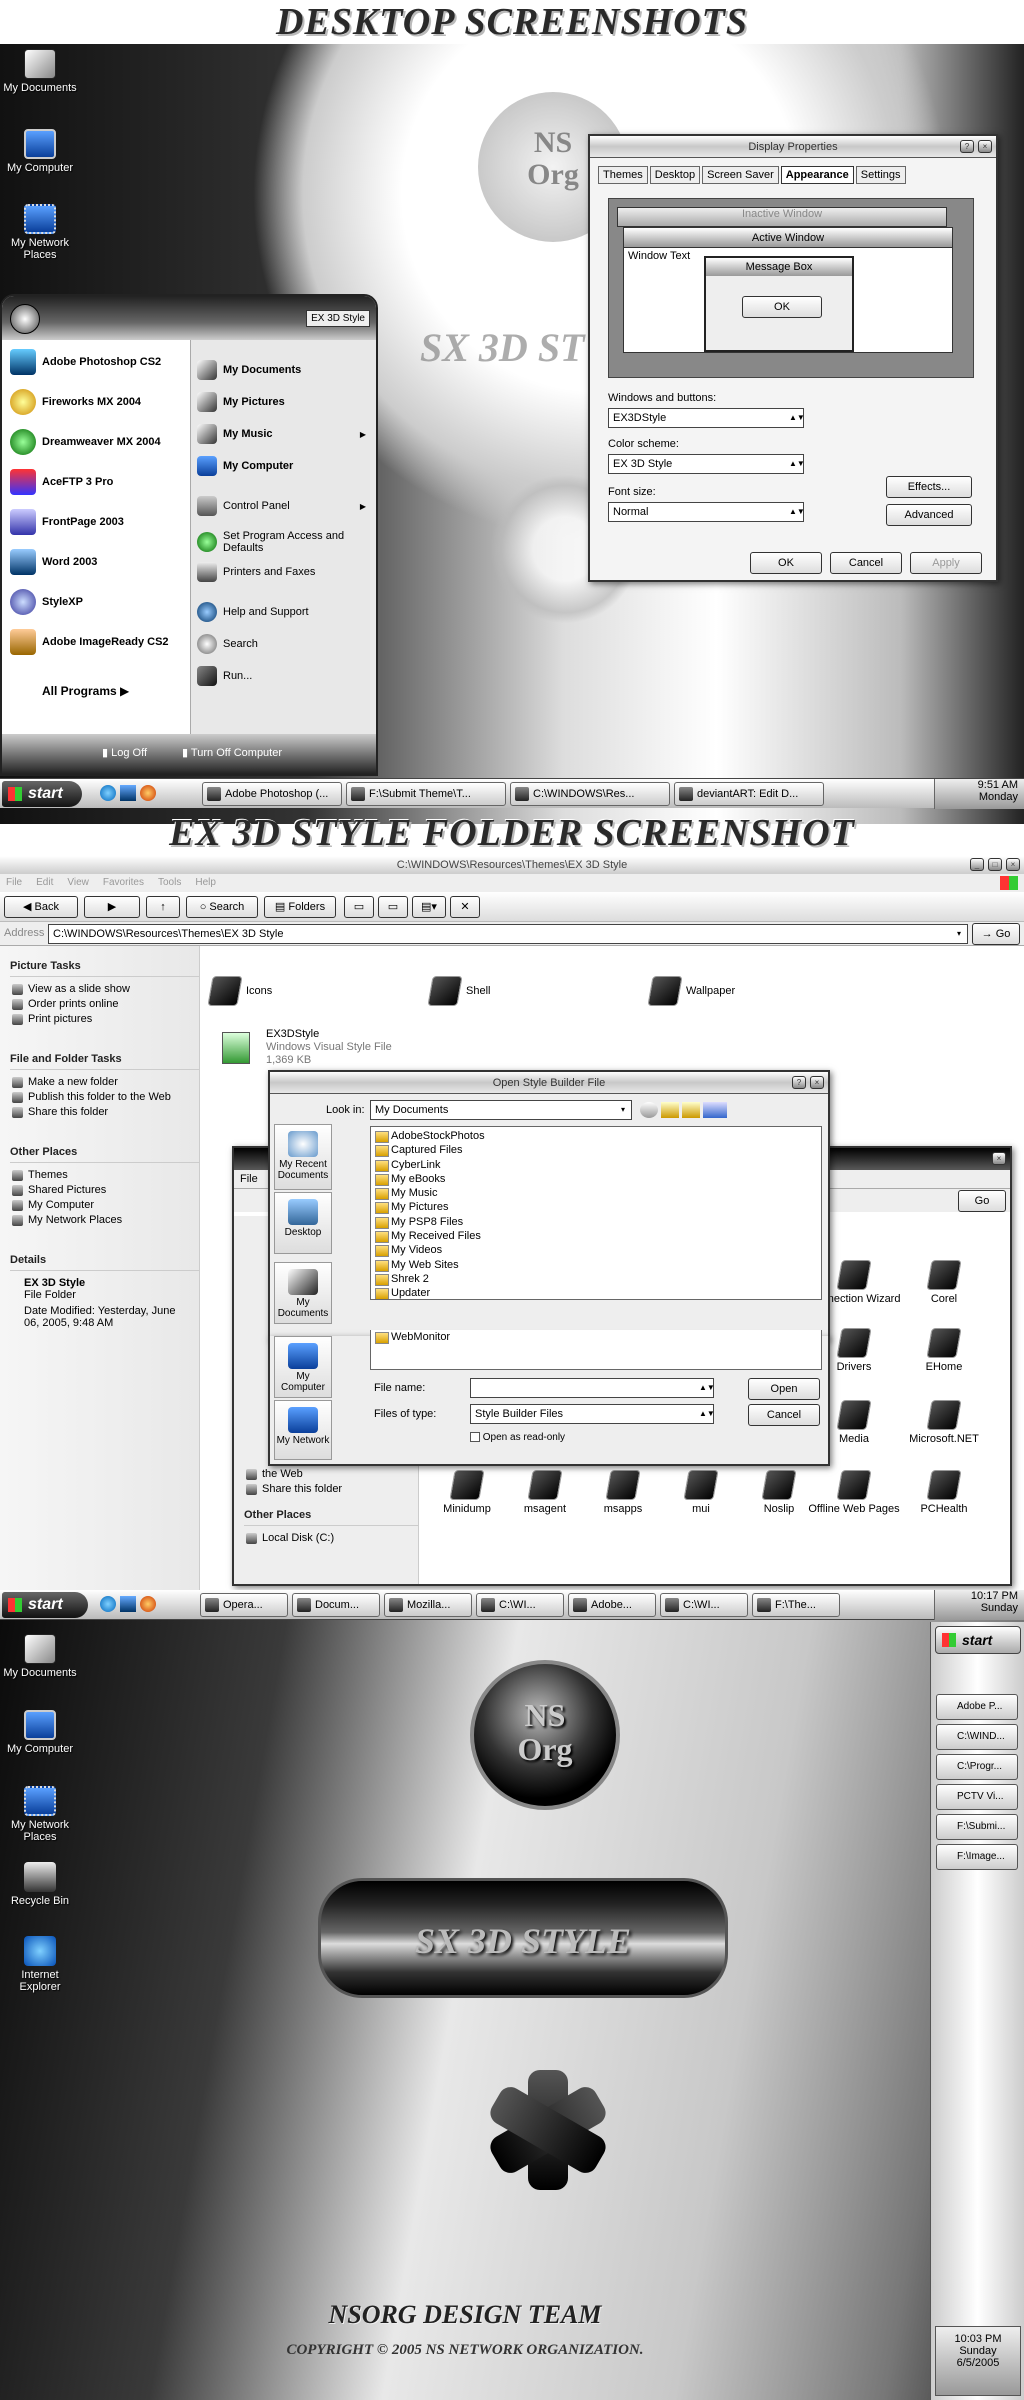 Image resolution: width=1024 pixels, height=2400 pixels. I want to click on program-aceftp: AceFTP 3 Pro, so click(97, 482).